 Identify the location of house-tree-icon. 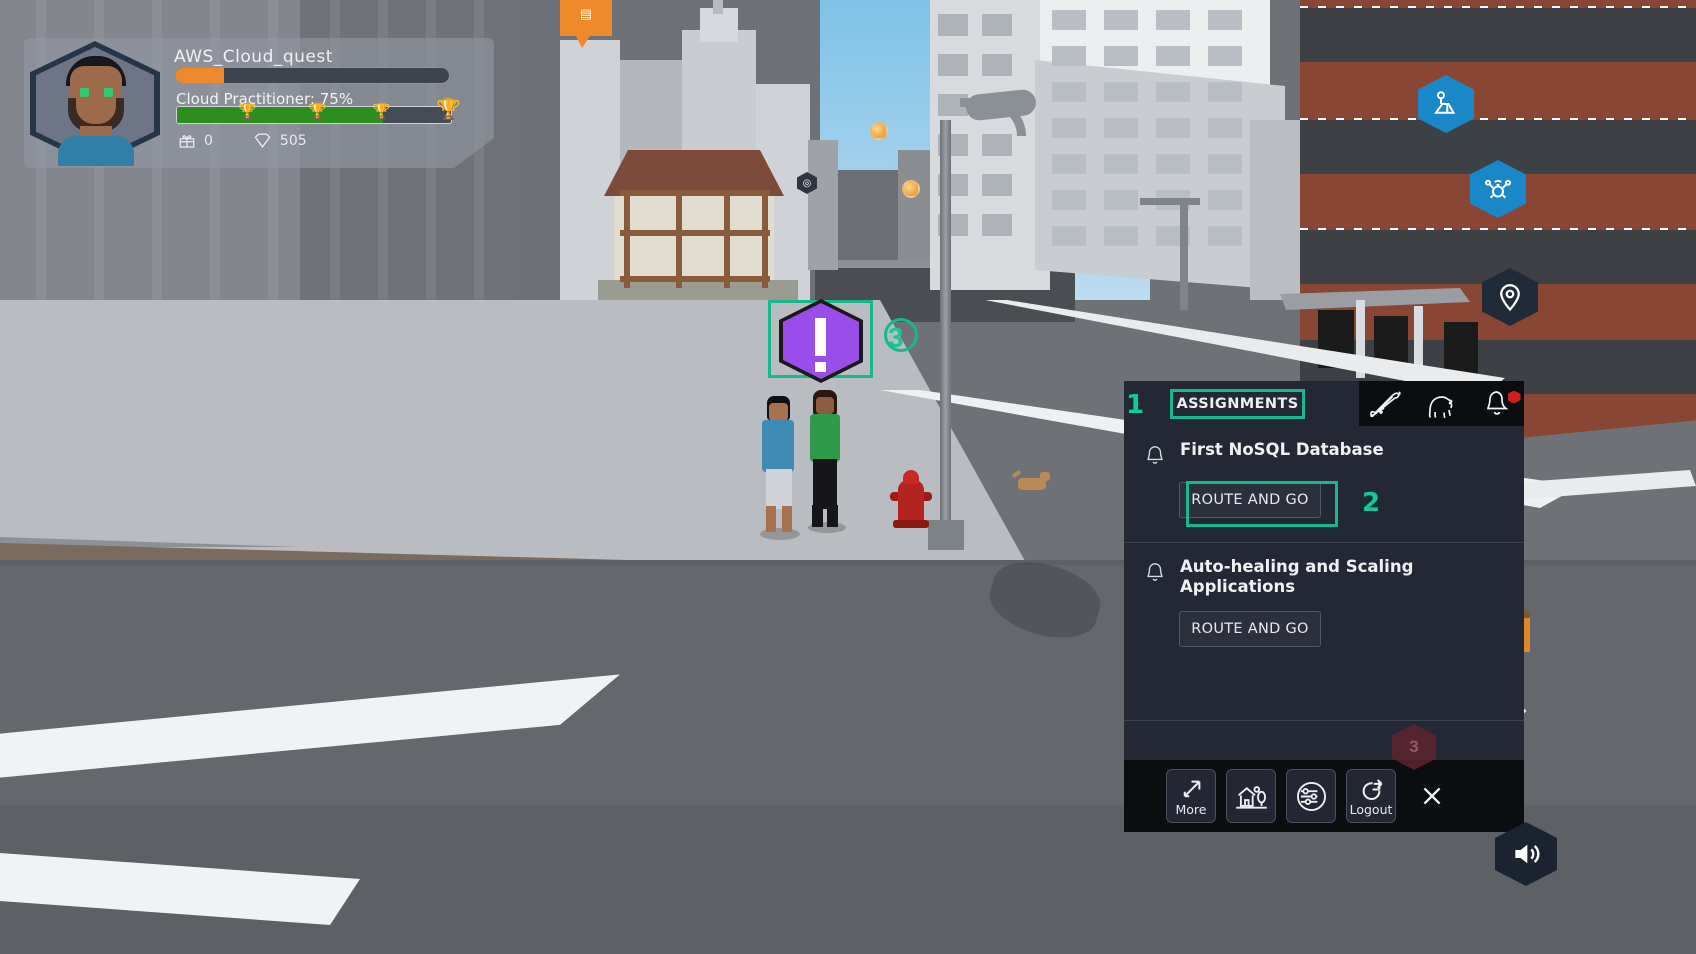
(1251, 797).